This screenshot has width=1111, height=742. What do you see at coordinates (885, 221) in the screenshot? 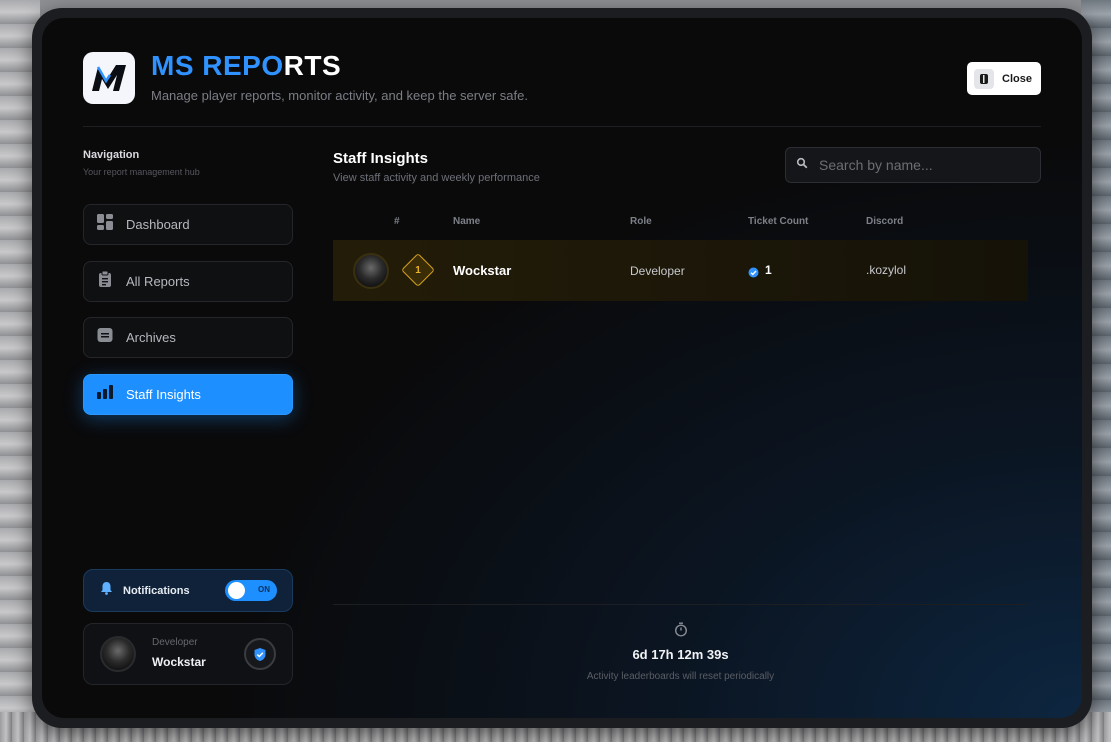
I see `column-header-discord: Discord` at bounding box center [885, 221].